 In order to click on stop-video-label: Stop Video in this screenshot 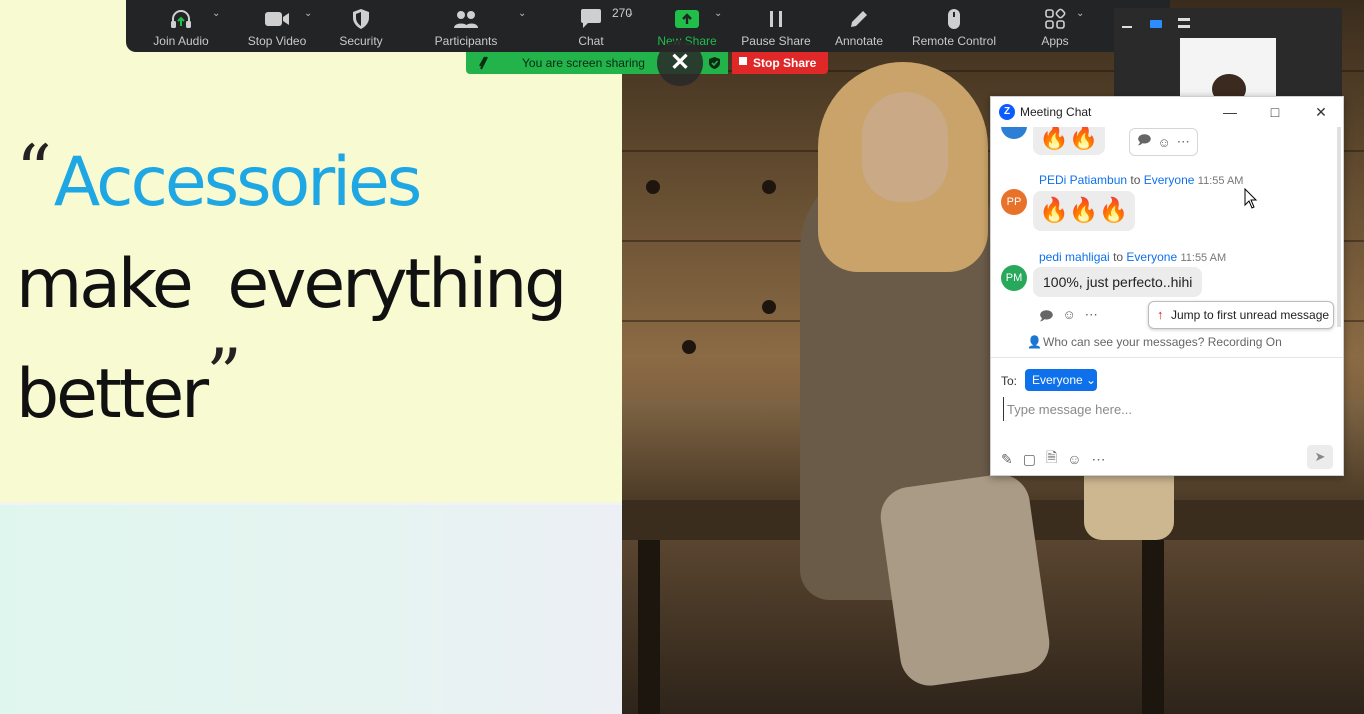, I will do `click(277, 41)`.